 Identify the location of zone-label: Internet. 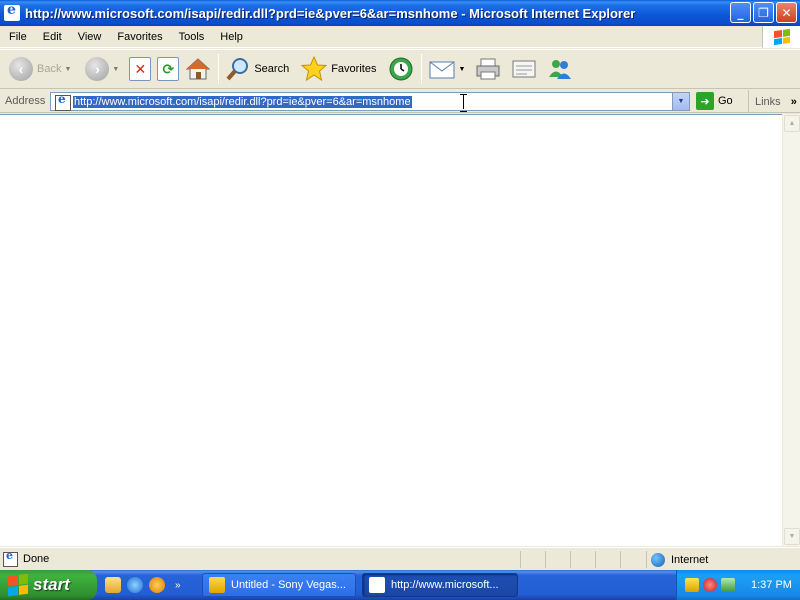
(690, 559).